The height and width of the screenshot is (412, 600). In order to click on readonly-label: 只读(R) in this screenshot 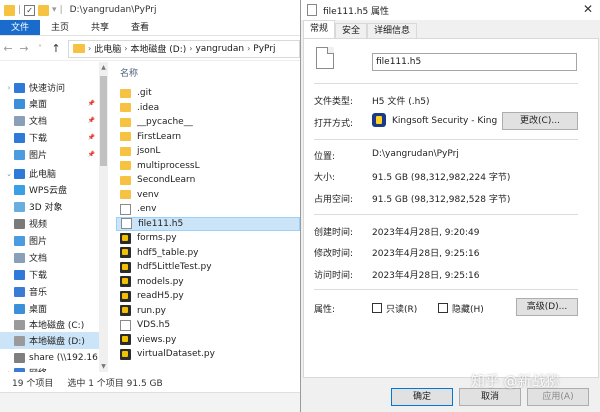, I will do `click(401, 308)`.